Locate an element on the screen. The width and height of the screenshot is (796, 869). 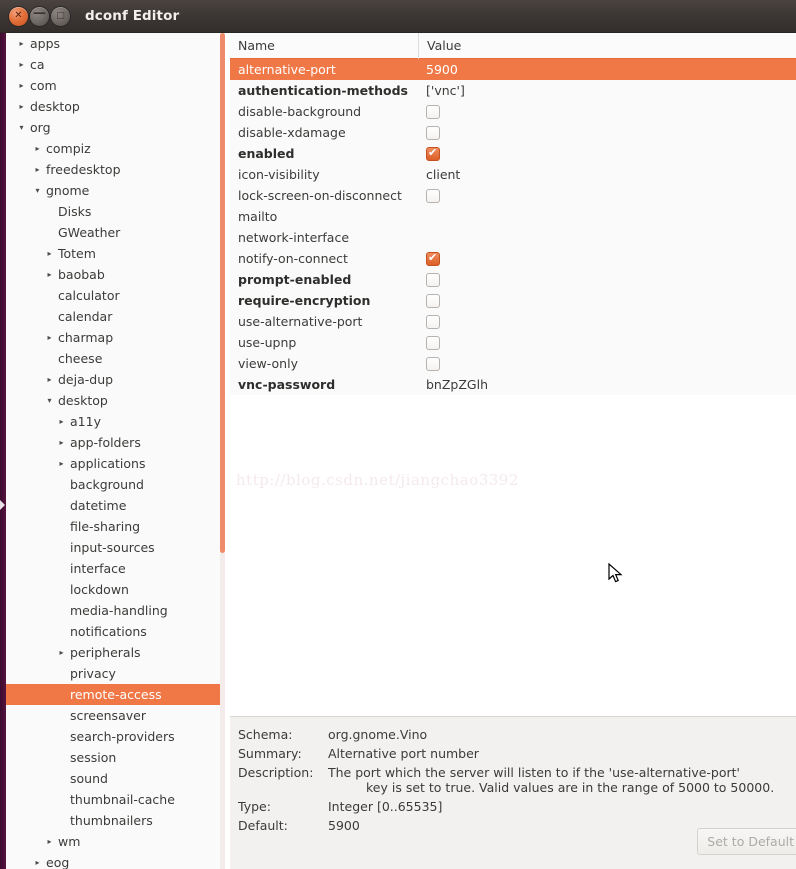
sidebar-item-org: org is located at coordinates (115, 127).